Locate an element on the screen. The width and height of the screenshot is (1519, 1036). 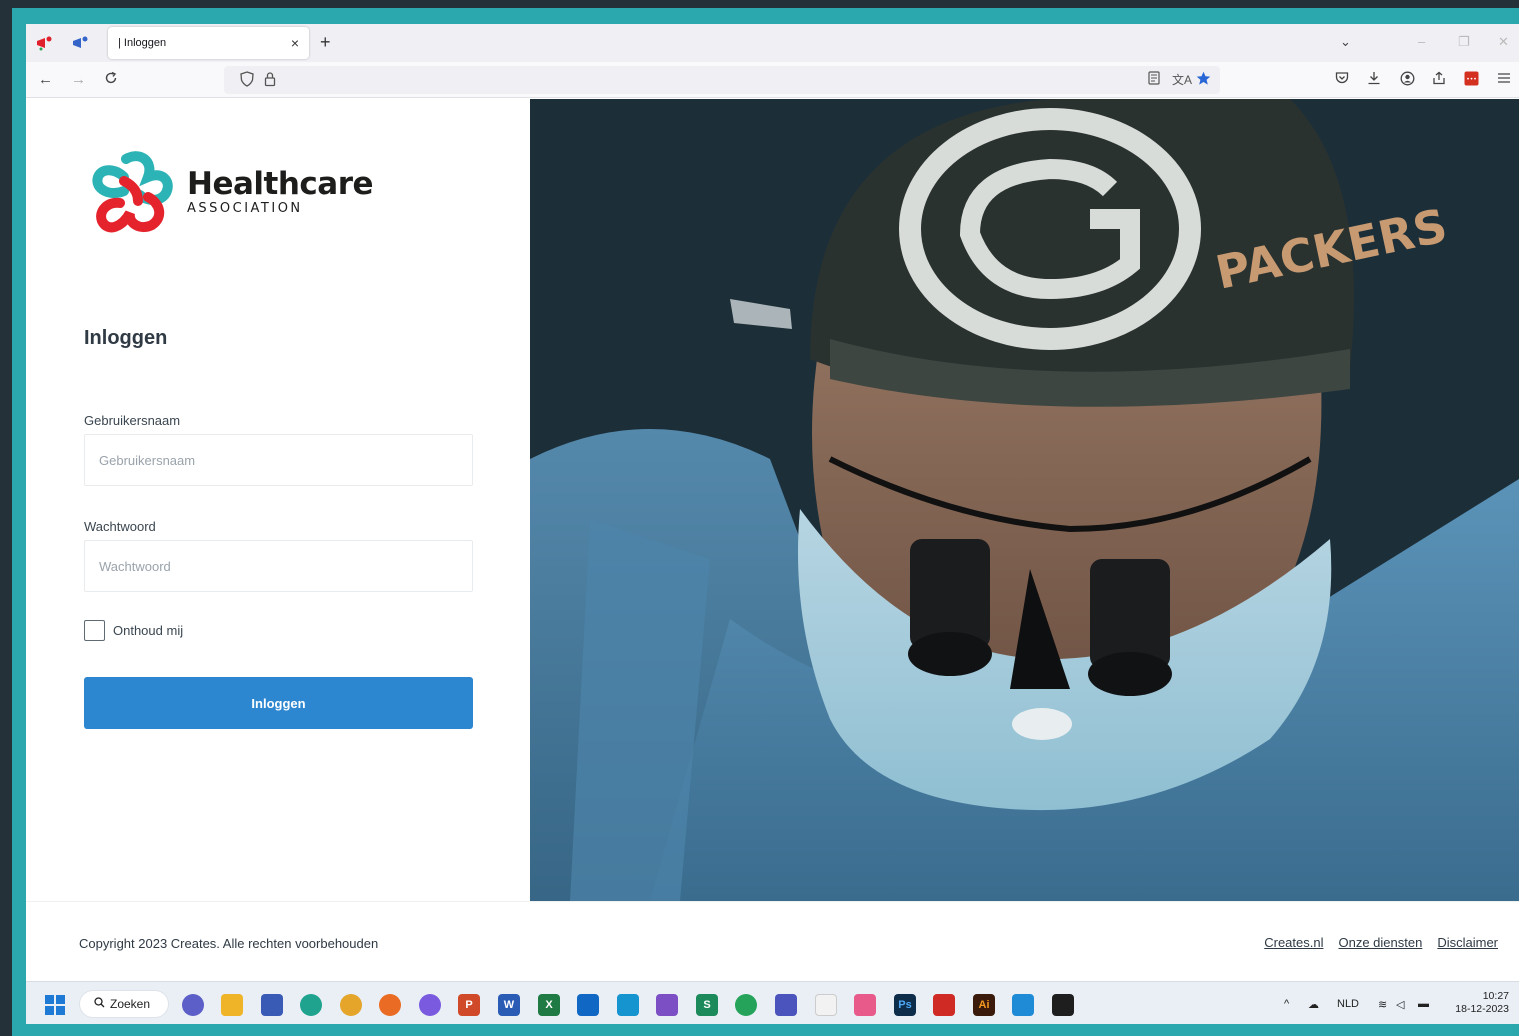
lock-icon is located at coordinates (270, 80).